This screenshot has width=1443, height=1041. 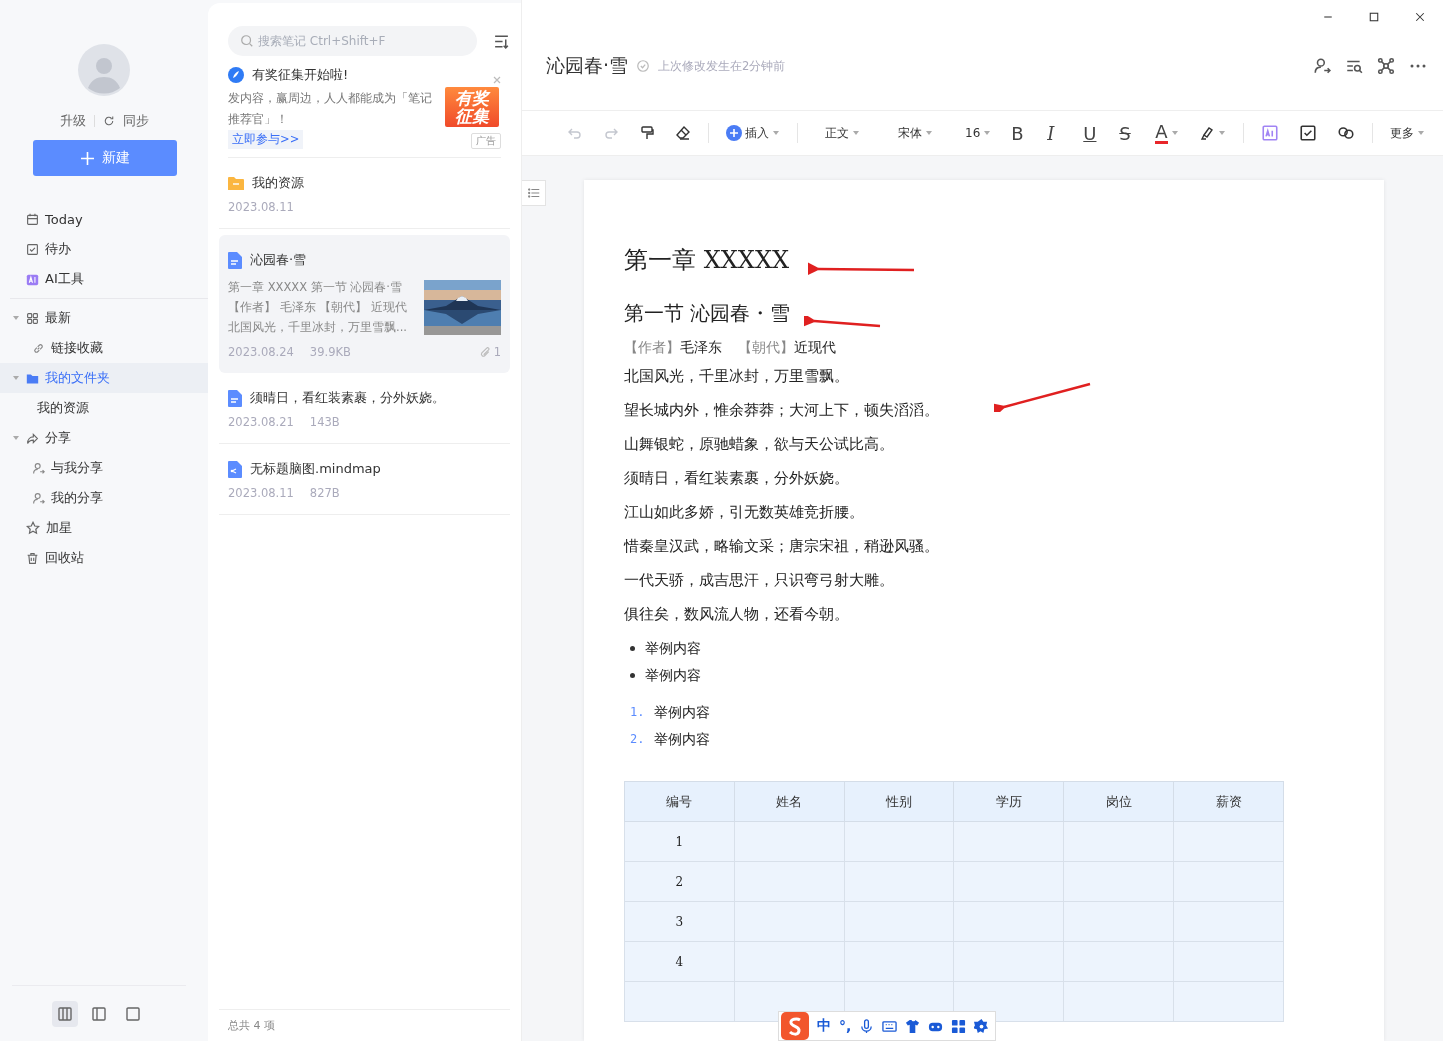 I want to click on sidebar-item: 我的分享, so click(x=104, y=498).